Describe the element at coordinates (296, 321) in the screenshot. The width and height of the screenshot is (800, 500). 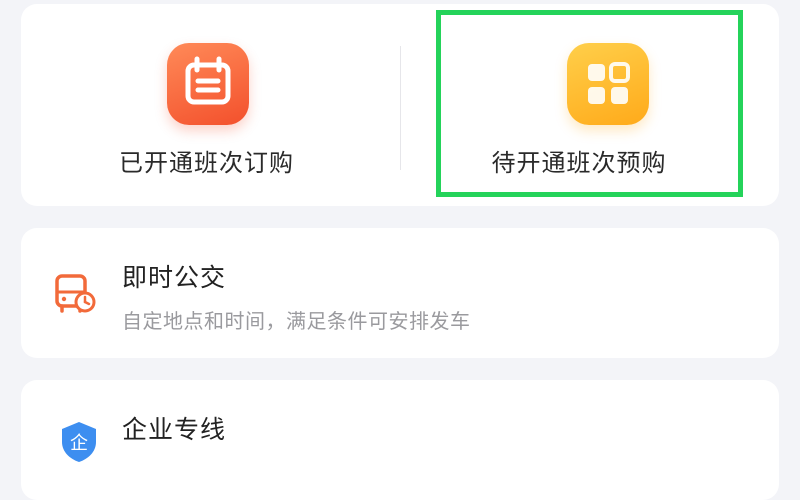
I see `instant-bus-description: 自定地点和时间，满足条件可安排发车` at that location.